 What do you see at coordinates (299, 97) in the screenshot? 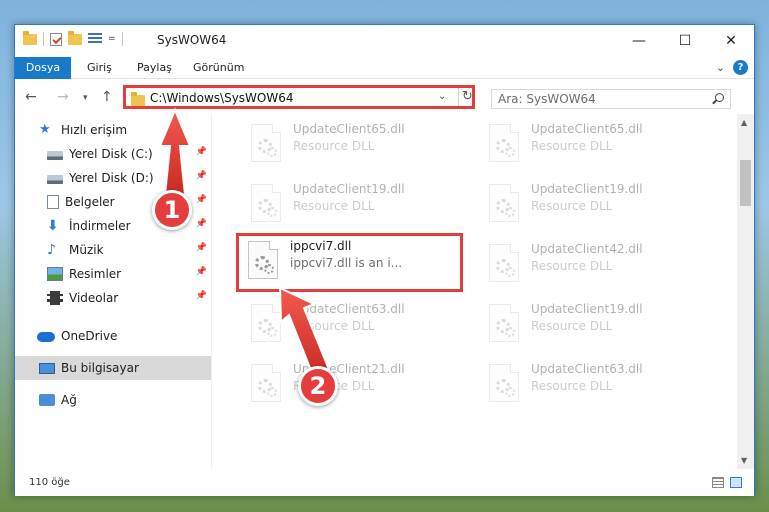
I see `address-bar: C:\Windows\SysWOW64 ⌄ ↻` at bounding box center [299, 97].